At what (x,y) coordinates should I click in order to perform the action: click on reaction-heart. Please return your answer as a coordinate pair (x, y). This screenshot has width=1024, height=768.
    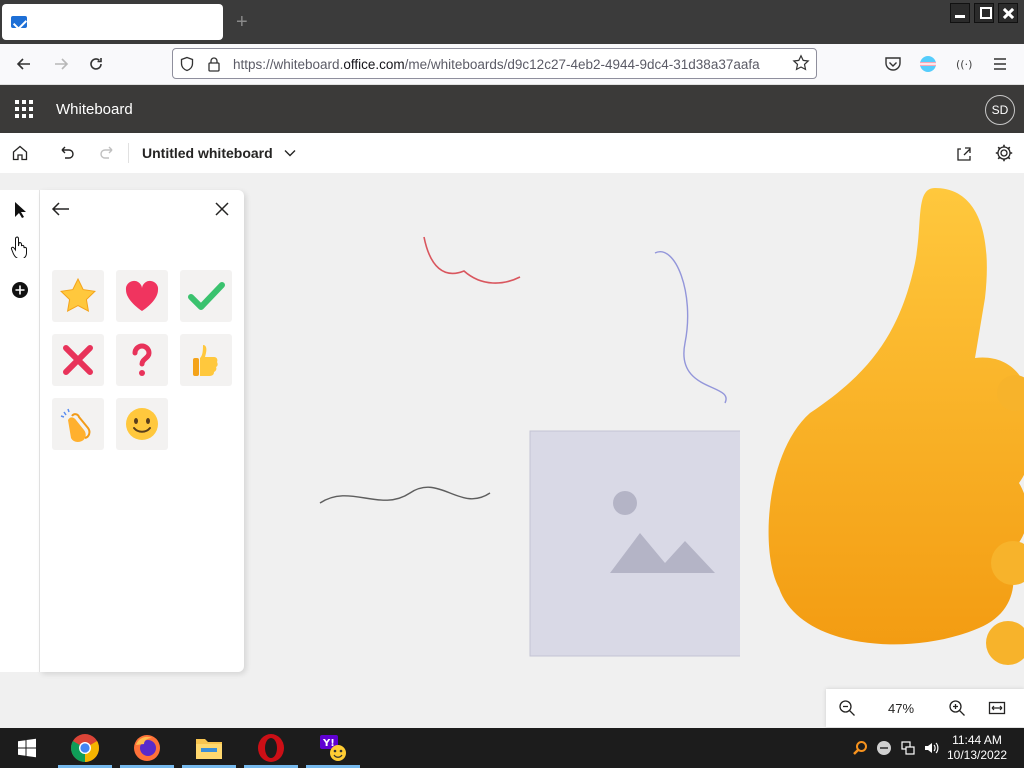
    Looking at the image, I should click on (142, 296).